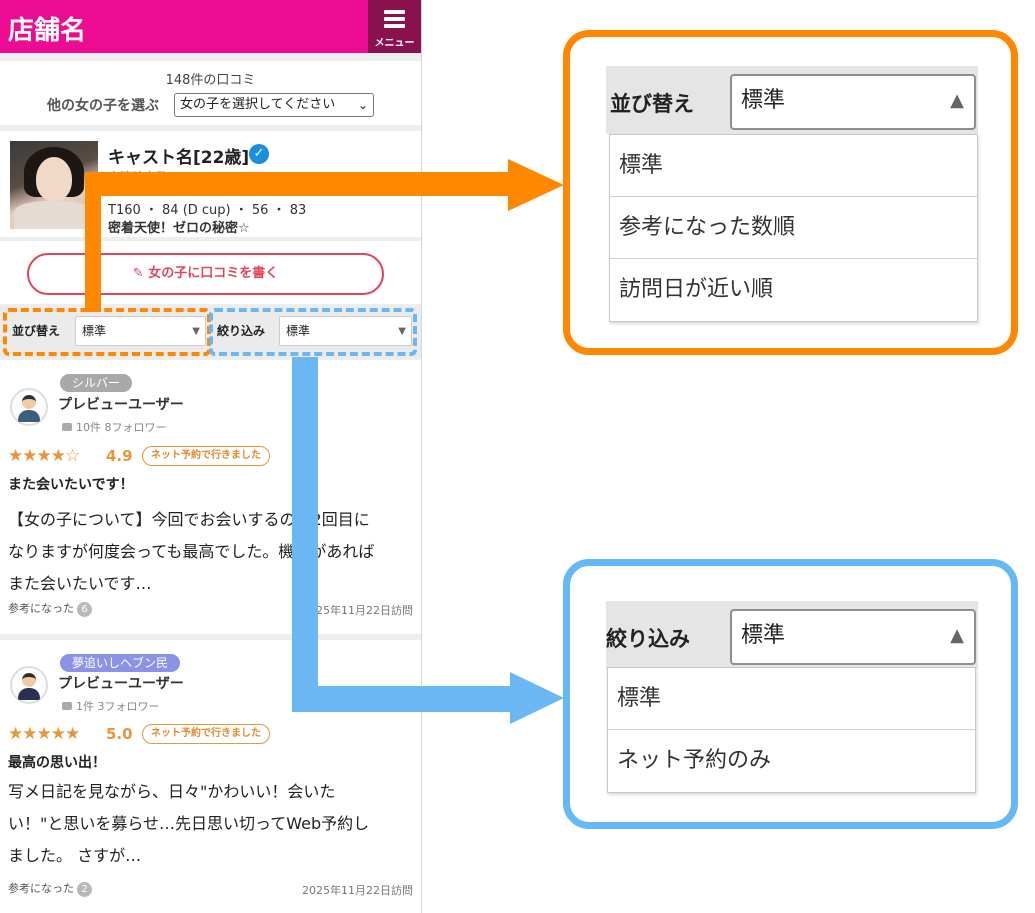  What do you see at coordinates (57, 762) in the screenshot?
I see `review-title: 最高の思い出！` at bounding box center [57, 762].